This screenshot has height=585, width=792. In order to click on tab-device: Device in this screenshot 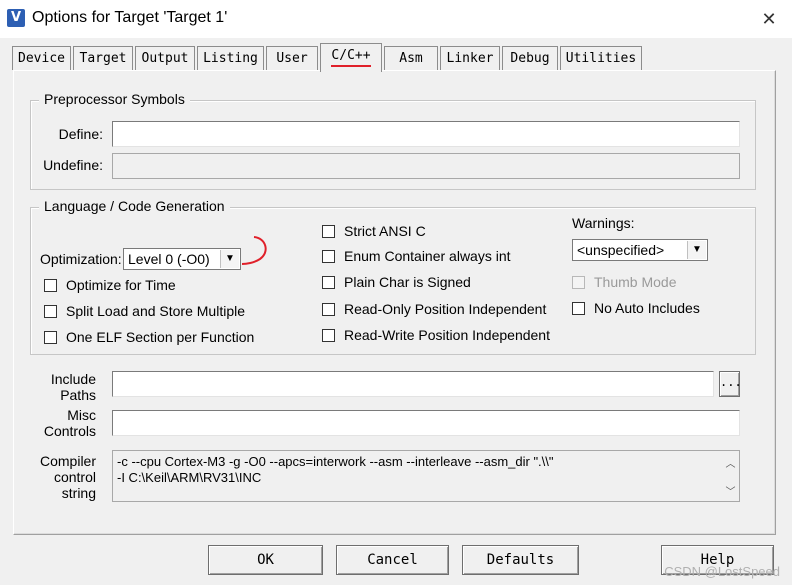, I will do `click(41, 58)`.